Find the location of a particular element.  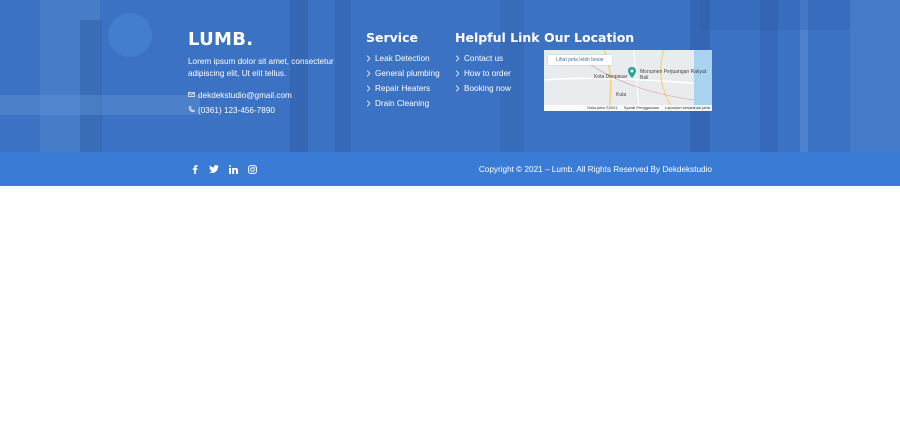

helpful-link-label: Contact us is located at coordinates (484, 58).